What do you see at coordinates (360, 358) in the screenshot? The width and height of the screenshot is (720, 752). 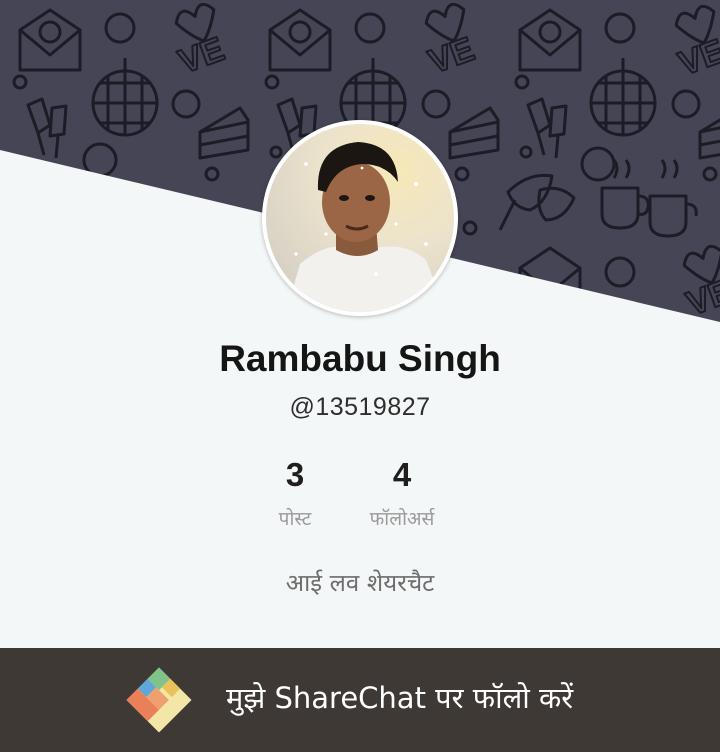 I see `profile-name: Rambabu Singh` at bounding box center [360, 358].